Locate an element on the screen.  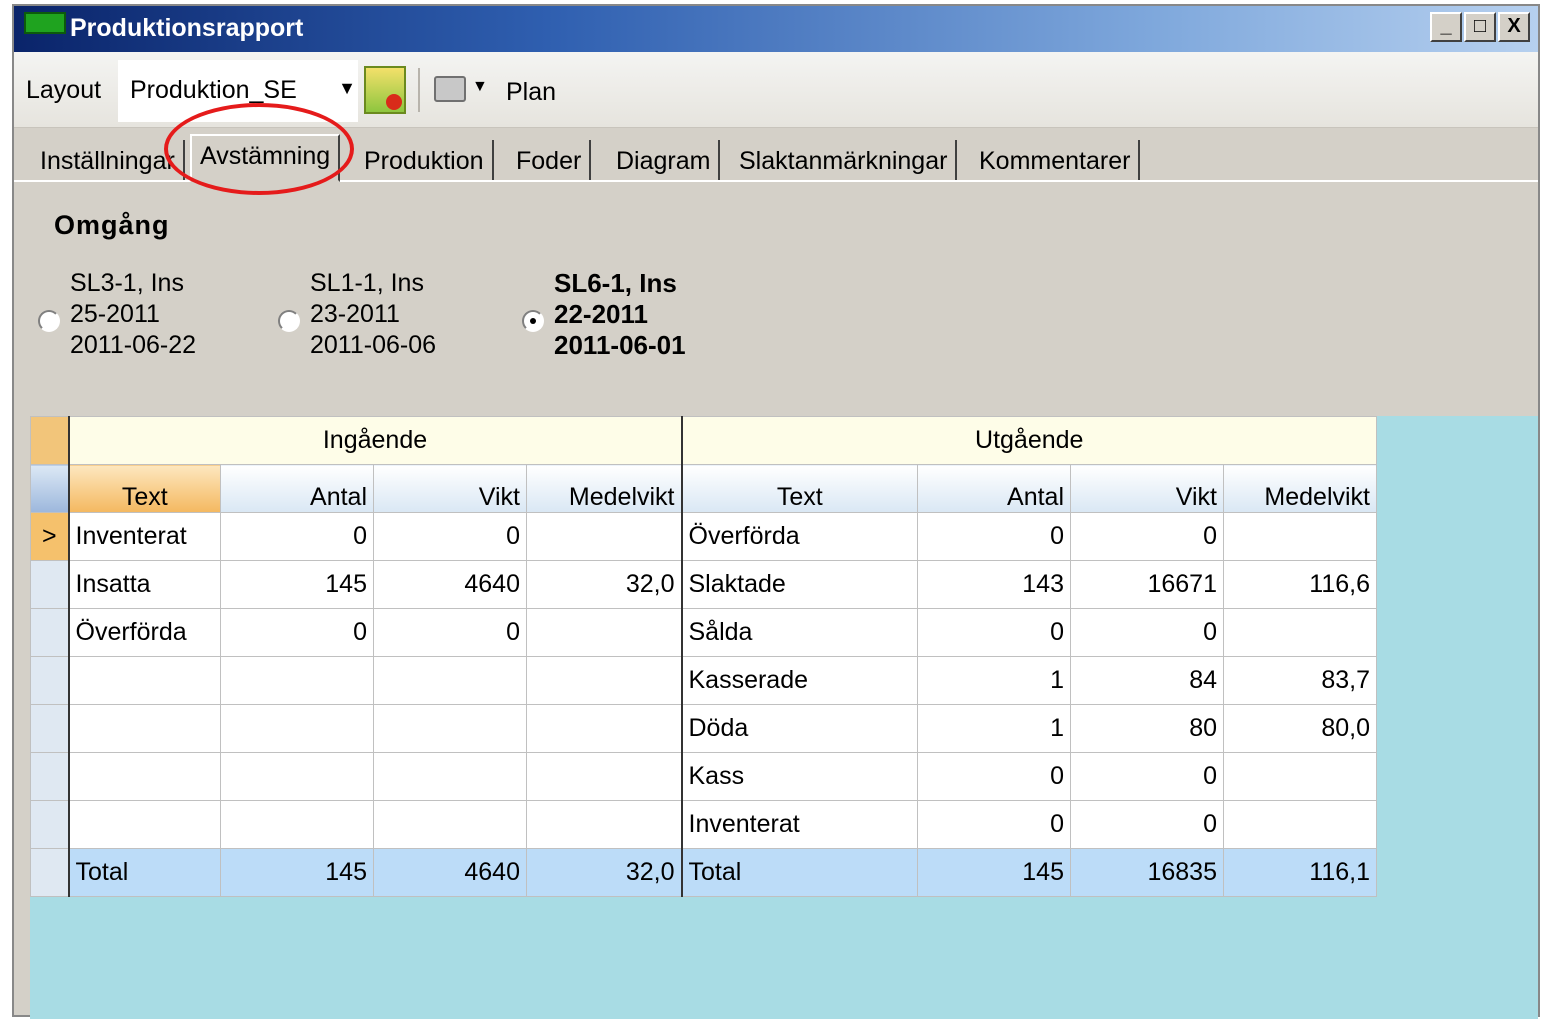
current-row-indicator: > is located at coordinates (50, 536).